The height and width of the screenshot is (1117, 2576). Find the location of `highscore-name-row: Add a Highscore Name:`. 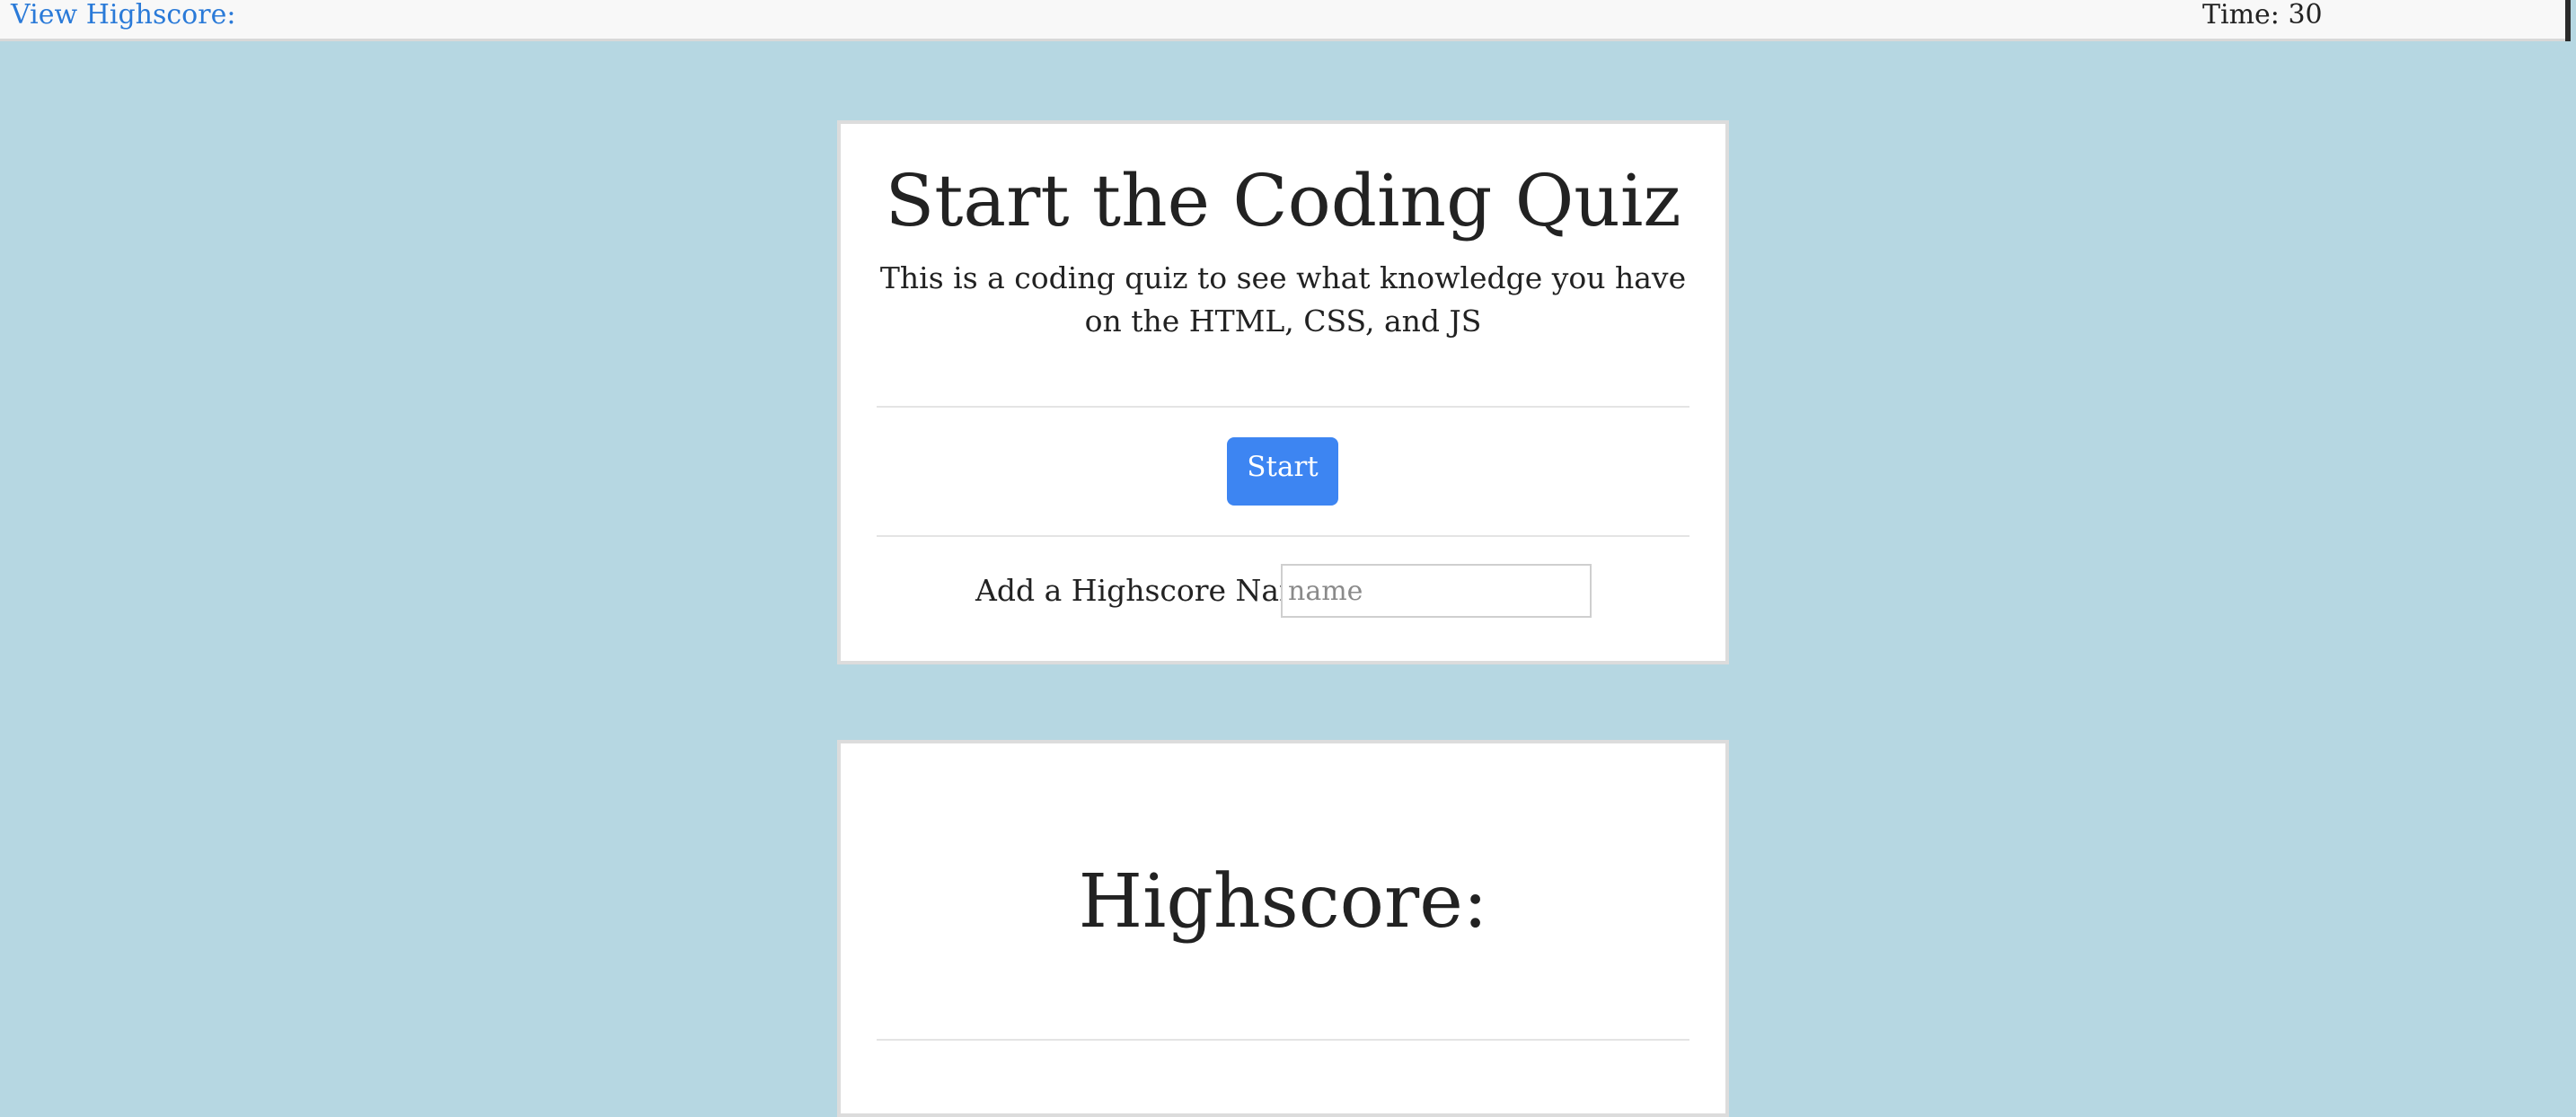

highscore-name-row: Add a Highscore Name: is located at coordinates (1283, 592).